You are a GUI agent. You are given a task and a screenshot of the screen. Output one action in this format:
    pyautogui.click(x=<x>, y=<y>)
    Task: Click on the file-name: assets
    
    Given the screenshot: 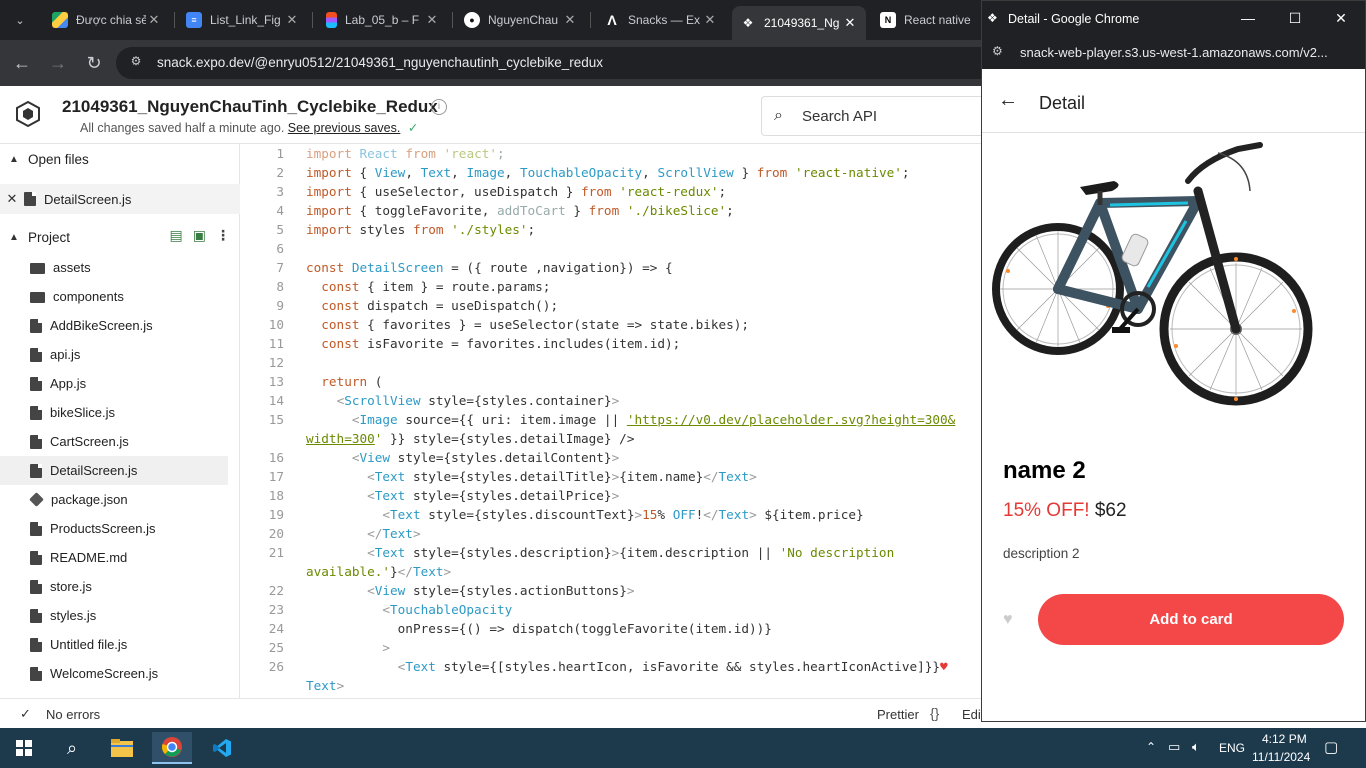 What is the action you would take?
    pyautogui.click(x=72, y=267)
    